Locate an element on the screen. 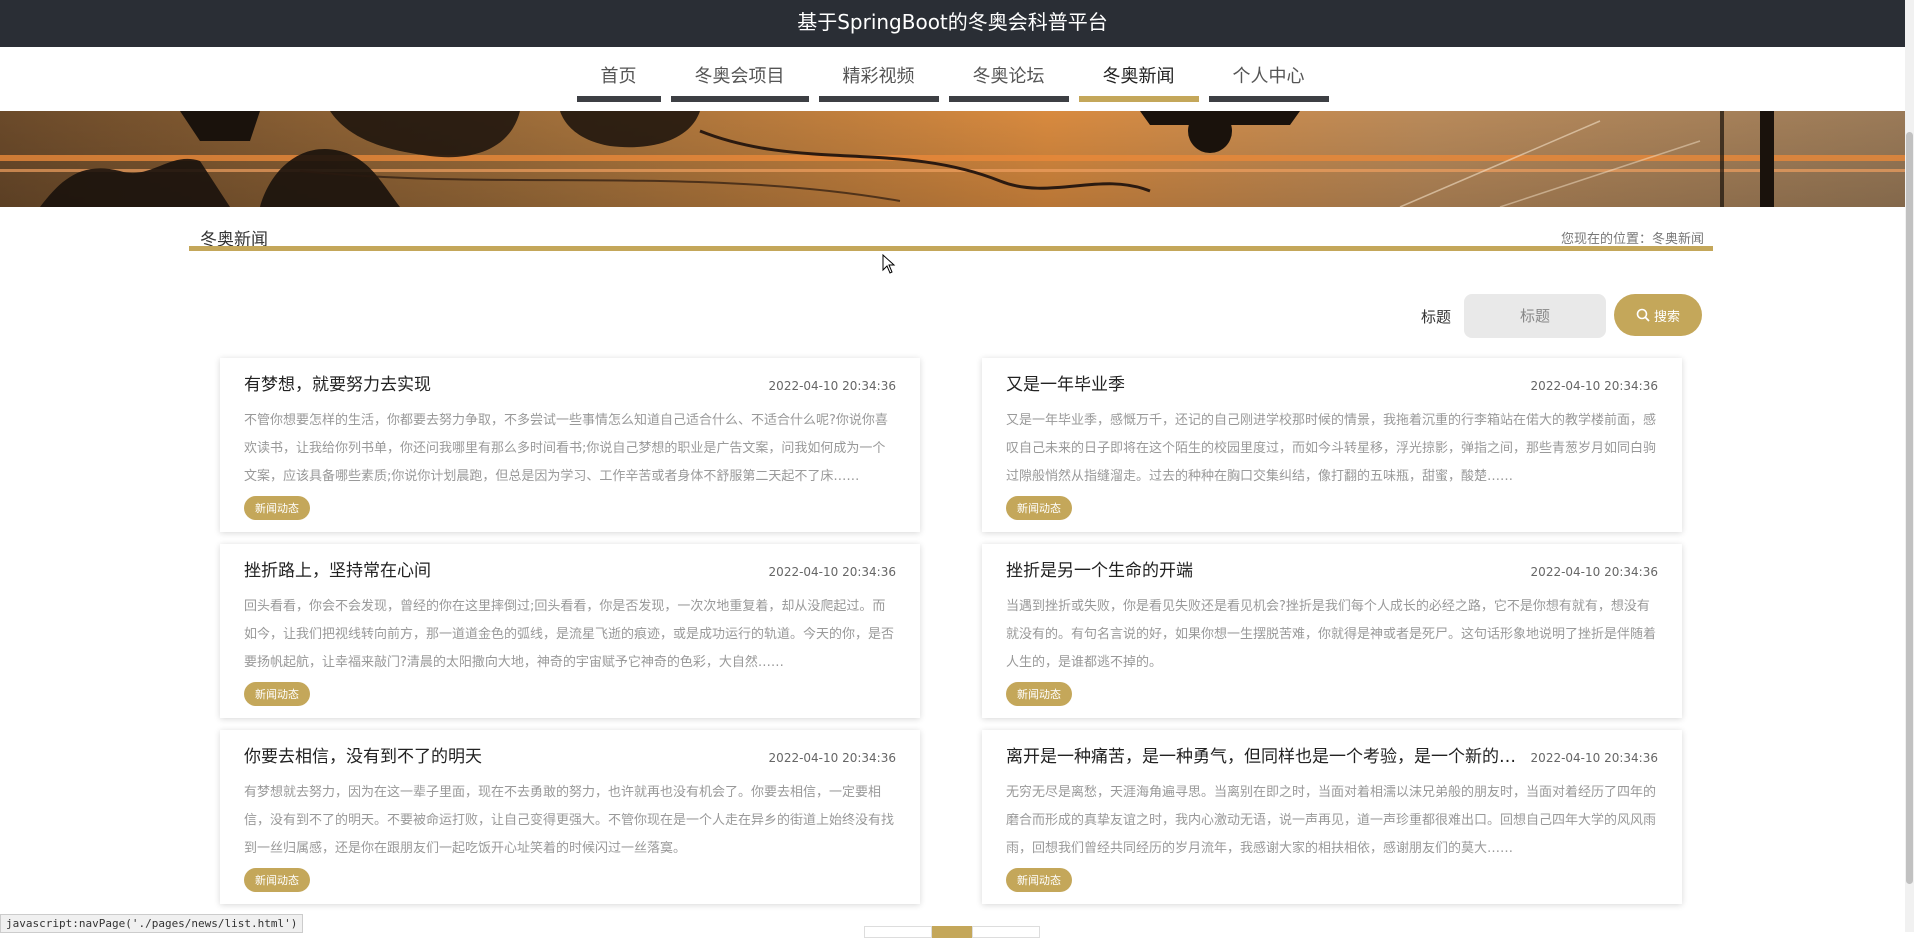 Image resolution: width=1914 pixels, height=938 pixels. nav-item-profile: 个人中心 is located at coordinates (1268, 82).